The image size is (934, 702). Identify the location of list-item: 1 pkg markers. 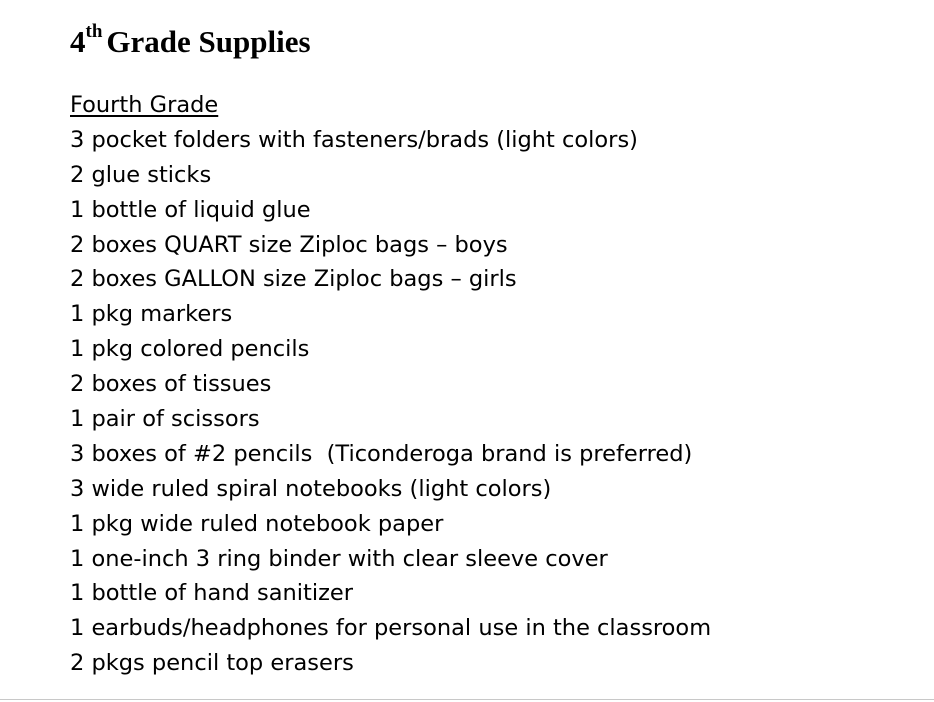
(151, 314).